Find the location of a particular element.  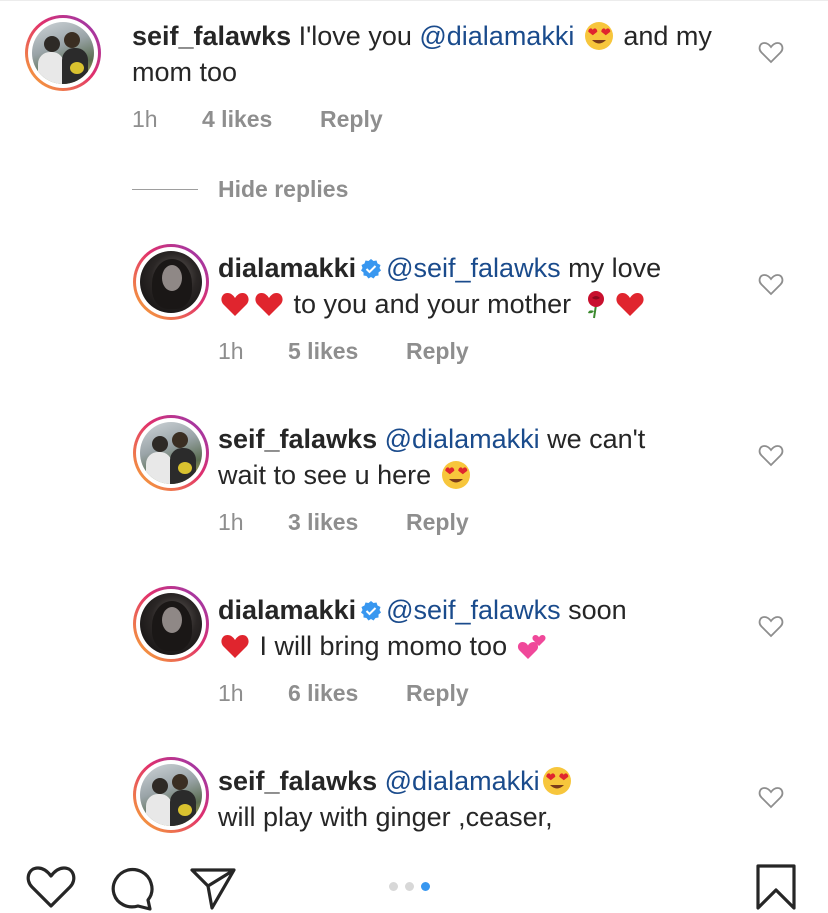

hide-replies-label: Hide replies is located at coordinates (283, 189).